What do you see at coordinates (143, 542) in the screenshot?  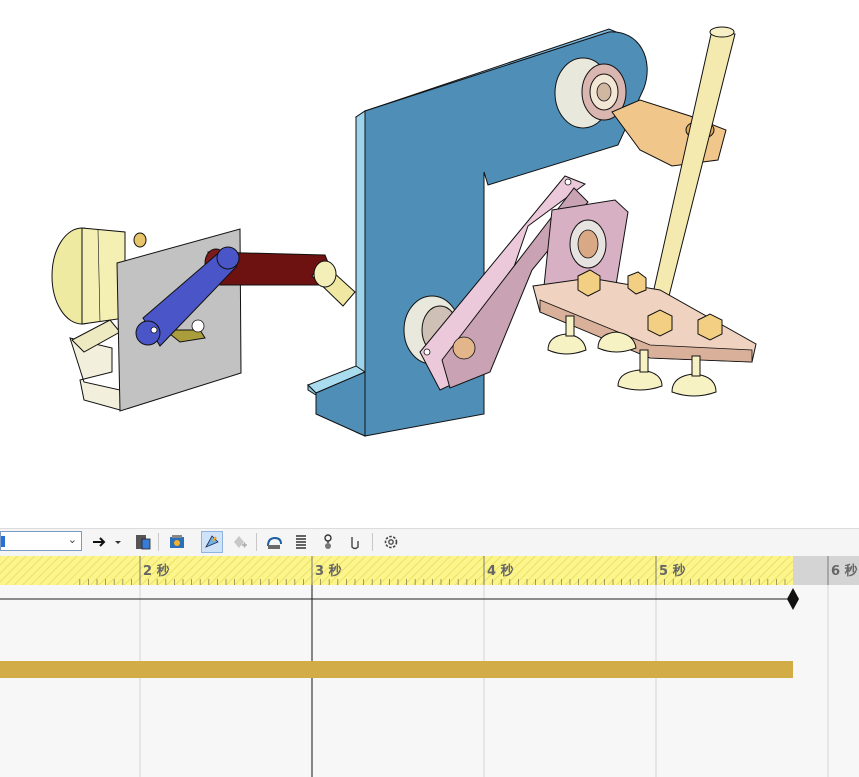 I see `save-animation-icon` at bounding box center [143, 542].